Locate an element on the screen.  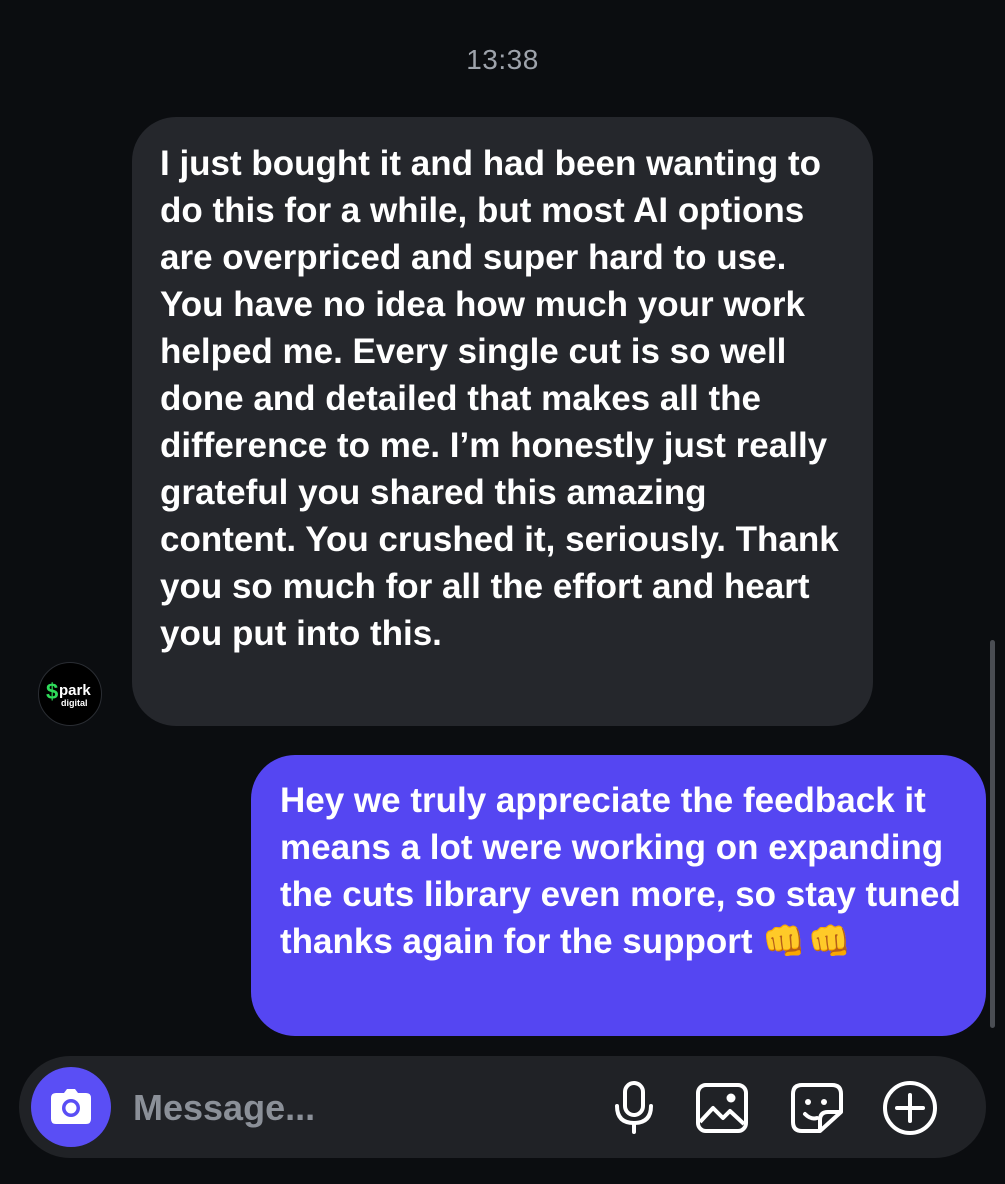
sticker-icon is located at coordinates (817, 1108).